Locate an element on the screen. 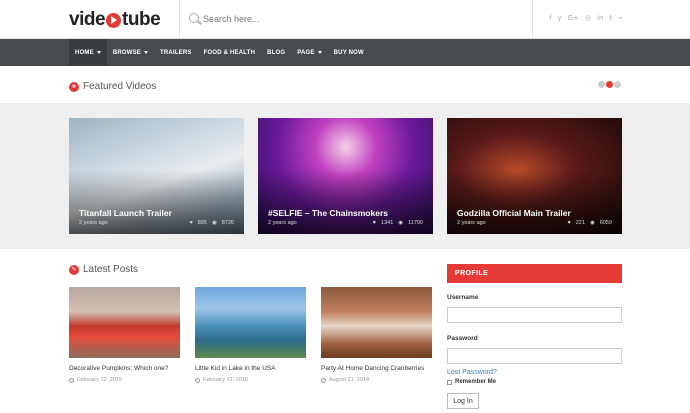 This screenshot has width=690, height=413. video-stats: ♥ 1341 ◉ 11790 is located at coordinates (398, 223).